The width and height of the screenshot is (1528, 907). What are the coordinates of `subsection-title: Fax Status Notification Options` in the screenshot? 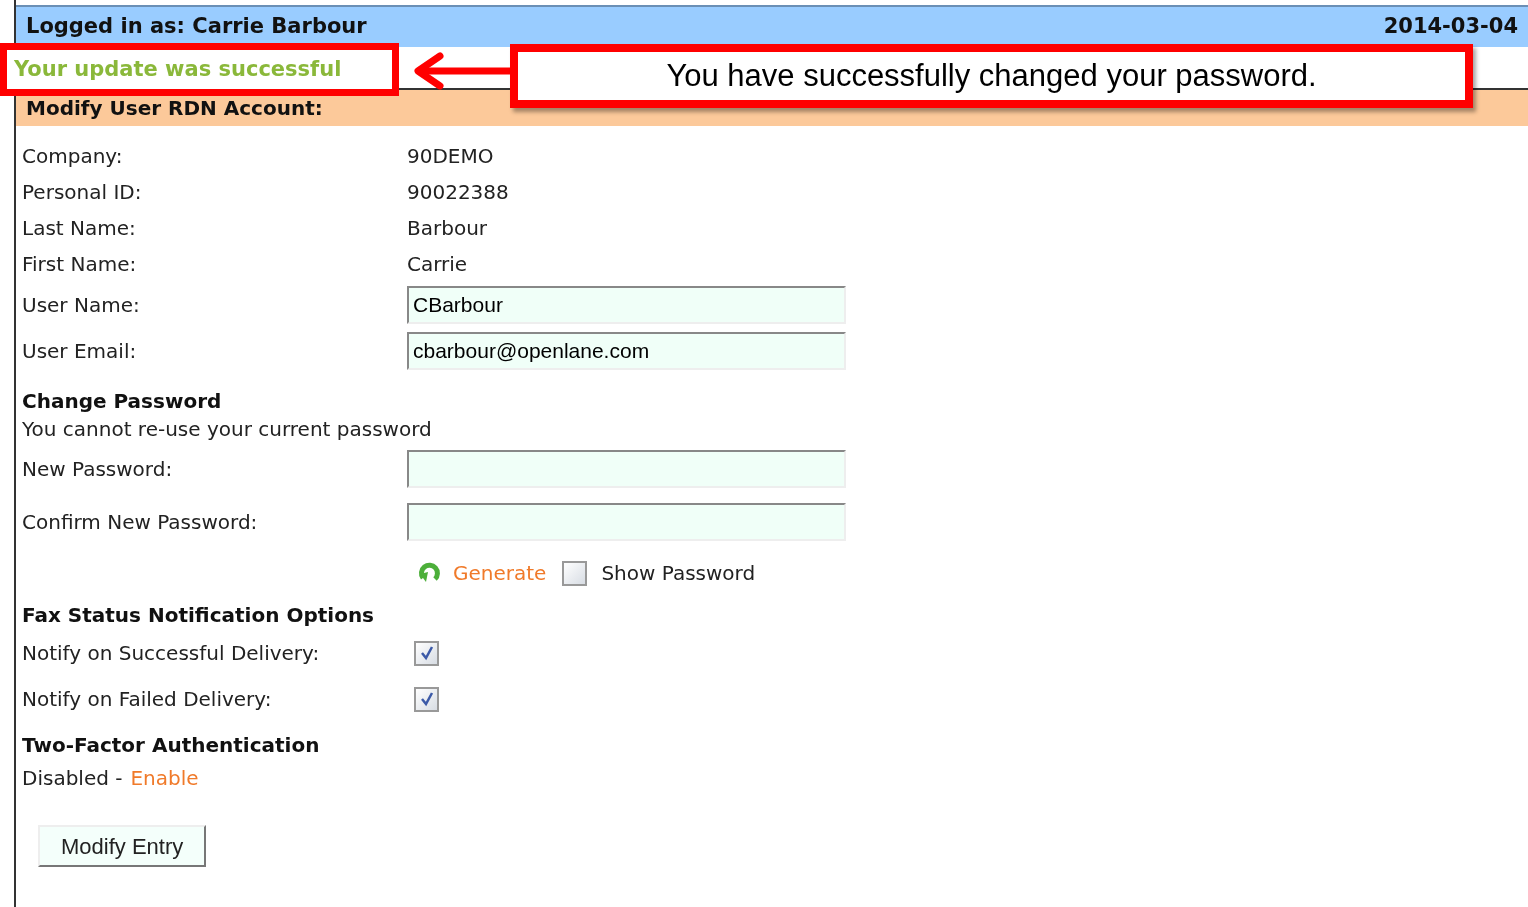 It's located at (198, 615).